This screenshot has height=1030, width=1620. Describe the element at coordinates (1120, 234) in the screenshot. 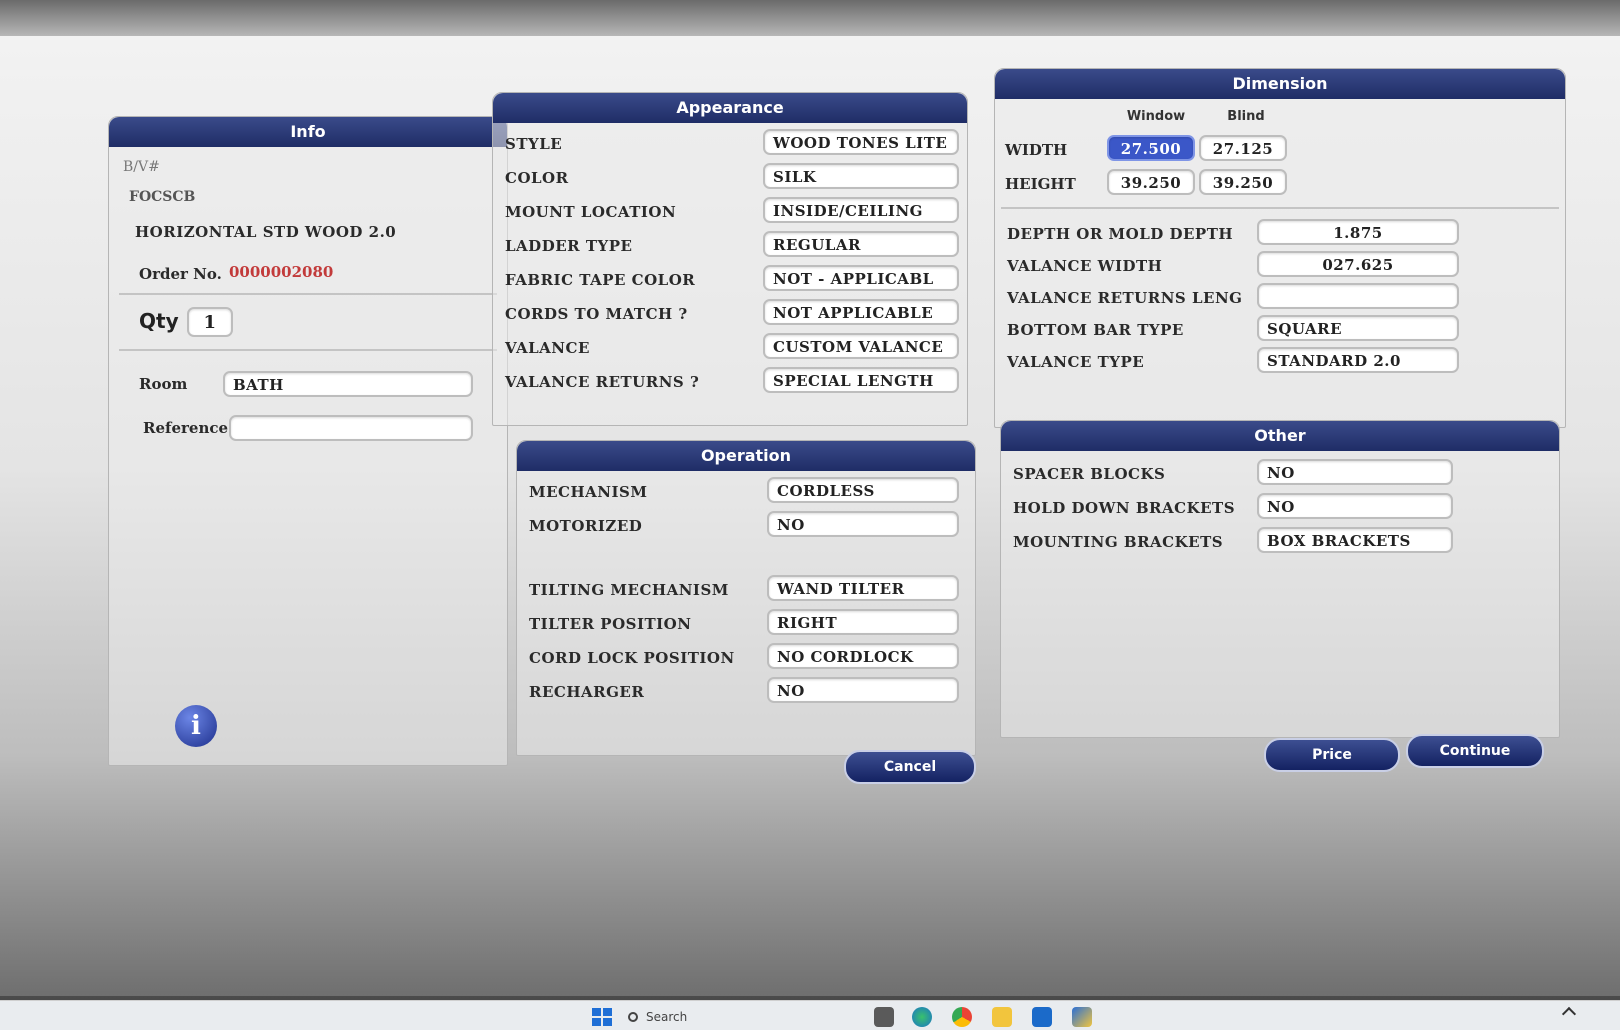

I see `depth-label: DEPTH OR MOLD DEPTH` at that location.